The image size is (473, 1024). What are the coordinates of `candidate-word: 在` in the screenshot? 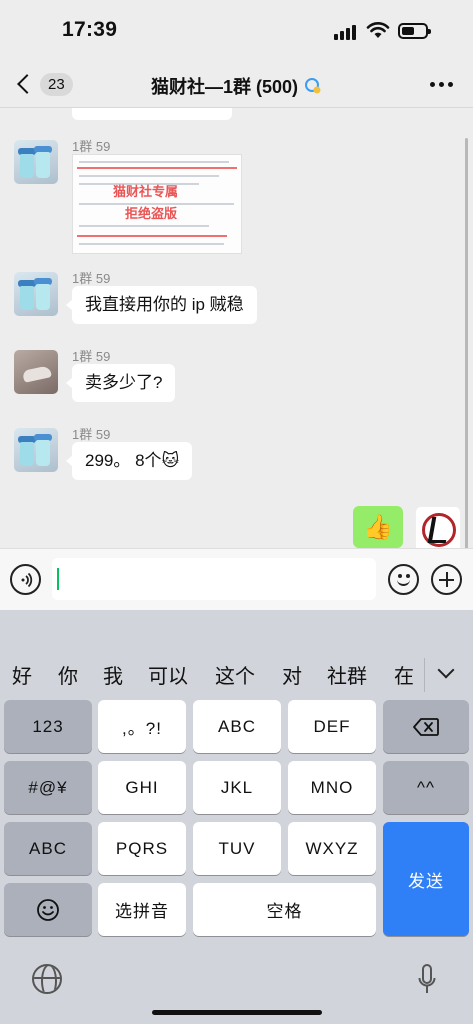 It's located at (404, 674).